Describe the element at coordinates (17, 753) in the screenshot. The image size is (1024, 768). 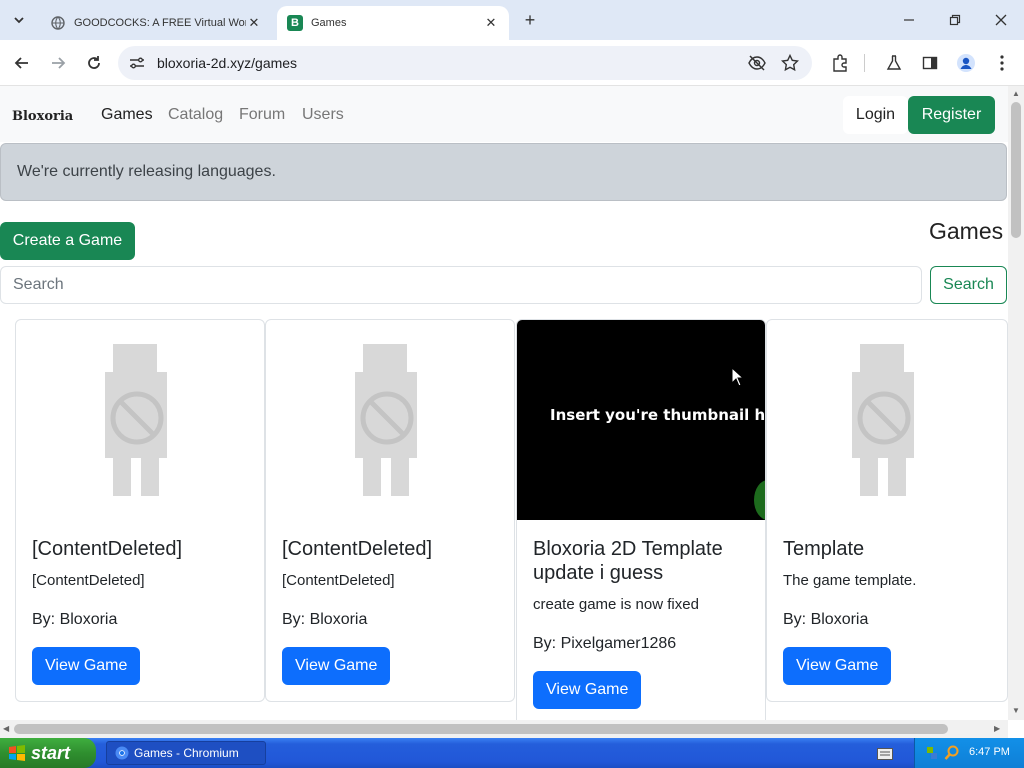
I see `windows-logo-icon` at that location.